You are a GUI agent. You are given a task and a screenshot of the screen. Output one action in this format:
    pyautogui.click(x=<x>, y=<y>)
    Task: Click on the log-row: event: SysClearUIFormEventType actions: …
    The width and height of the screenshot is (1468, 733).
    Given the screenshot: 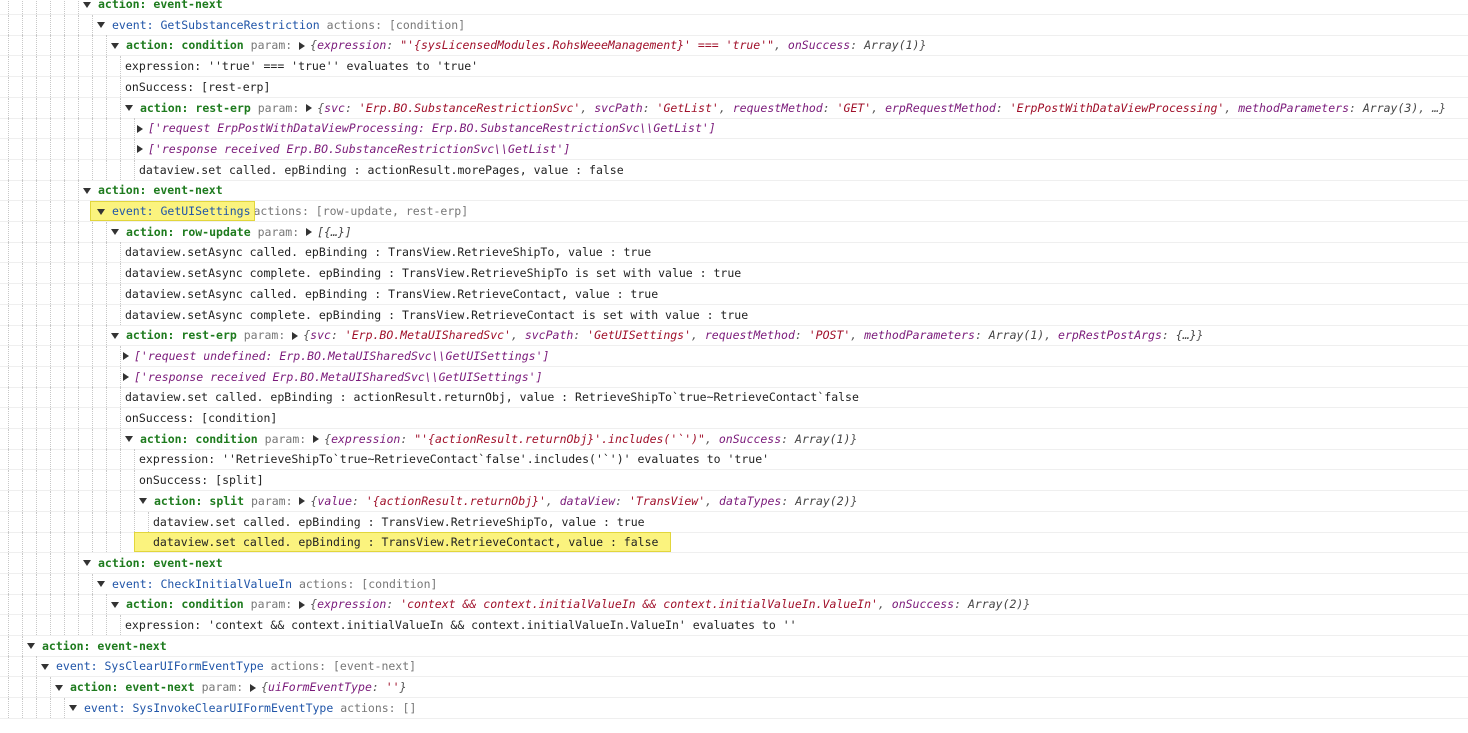 What is the action you would take?
    pyautogui.click(x=734, y=667)
    